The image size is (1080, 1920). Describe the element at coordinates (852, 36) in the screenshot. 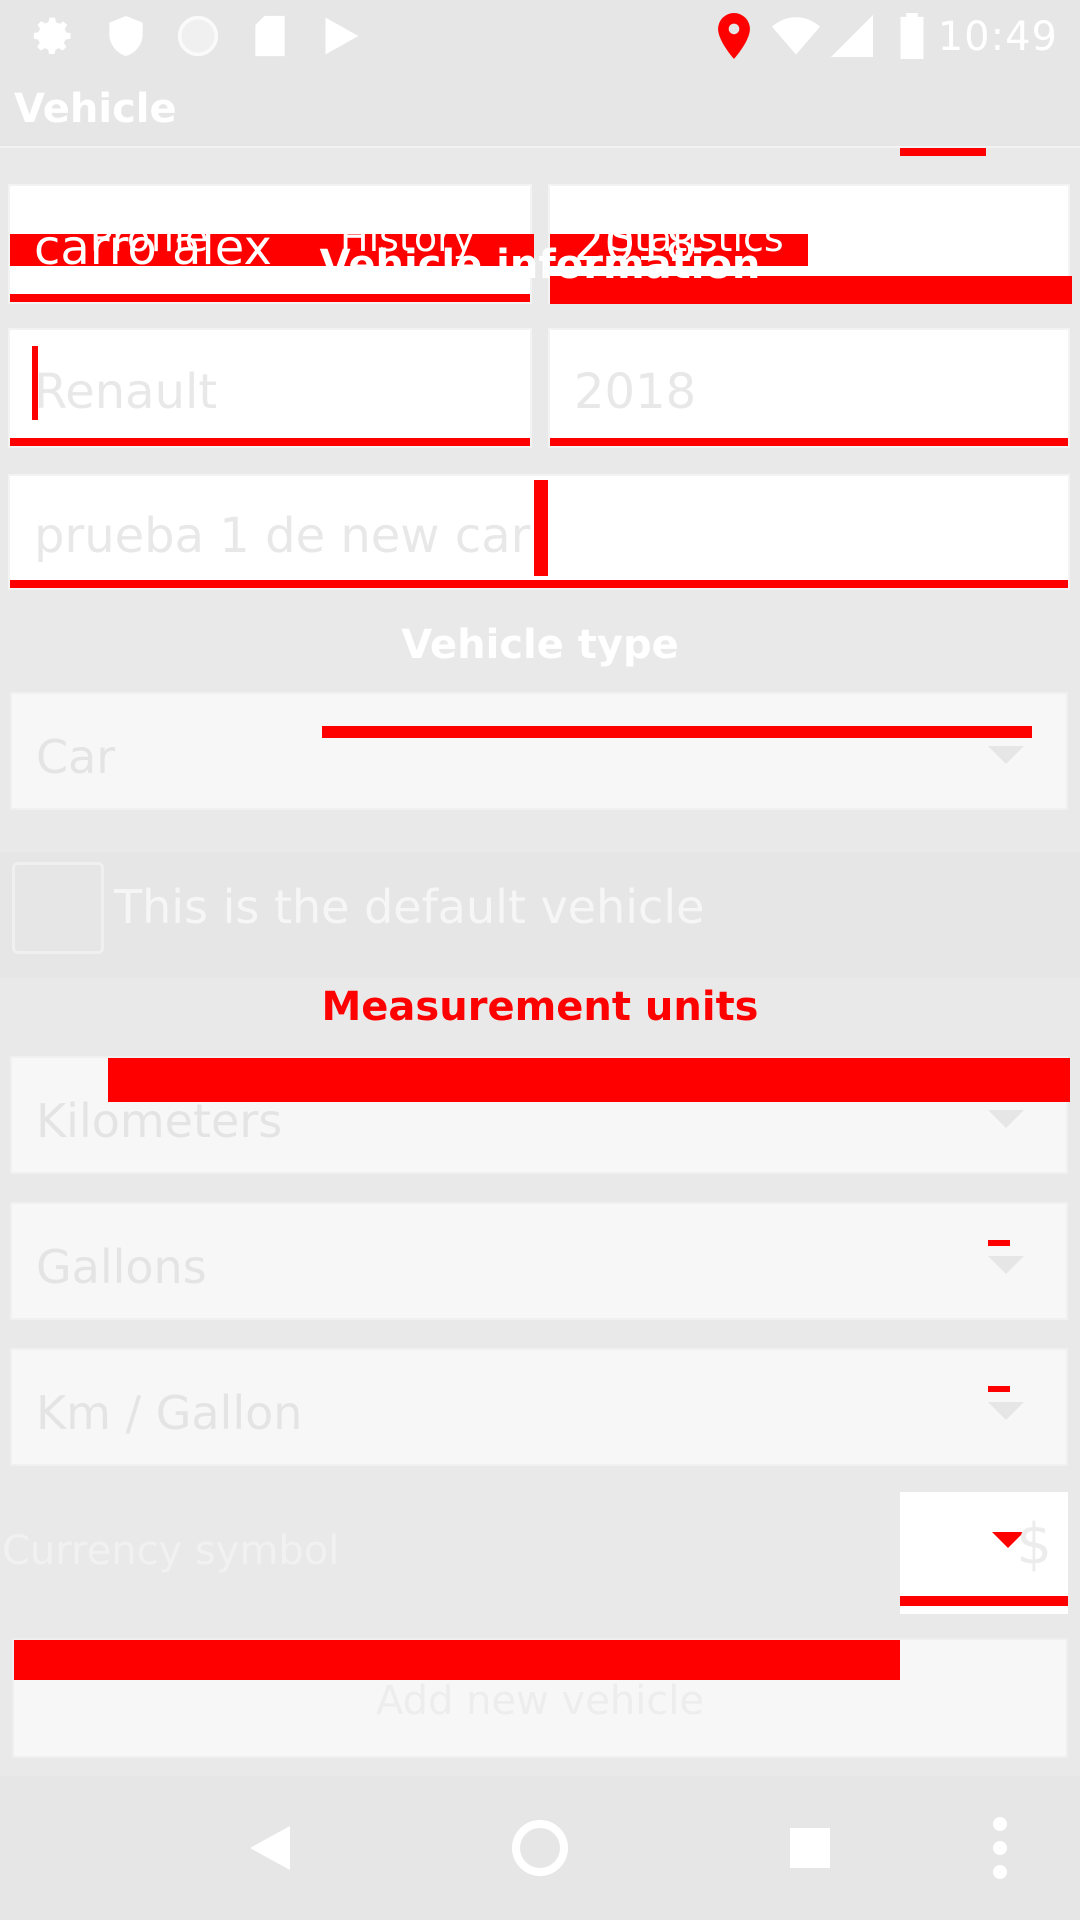

I see `signal-icon` at that location.